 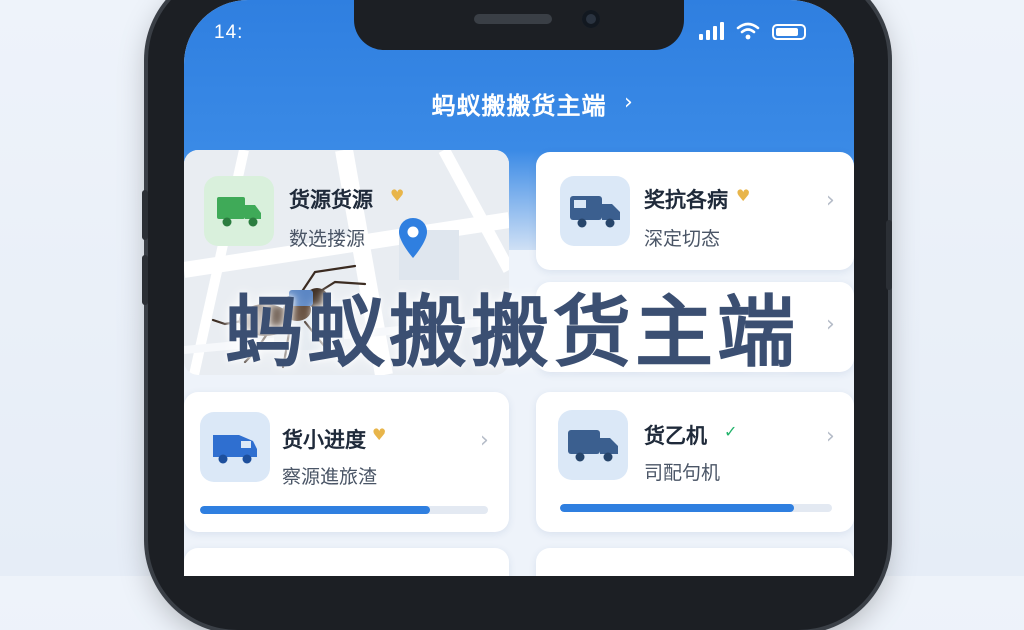 What do you see at coordinates (511, 333) in the screenshot?
I see `overlay-title: 蚂蚁搬搬货主端` at bounding box center [511, 333].